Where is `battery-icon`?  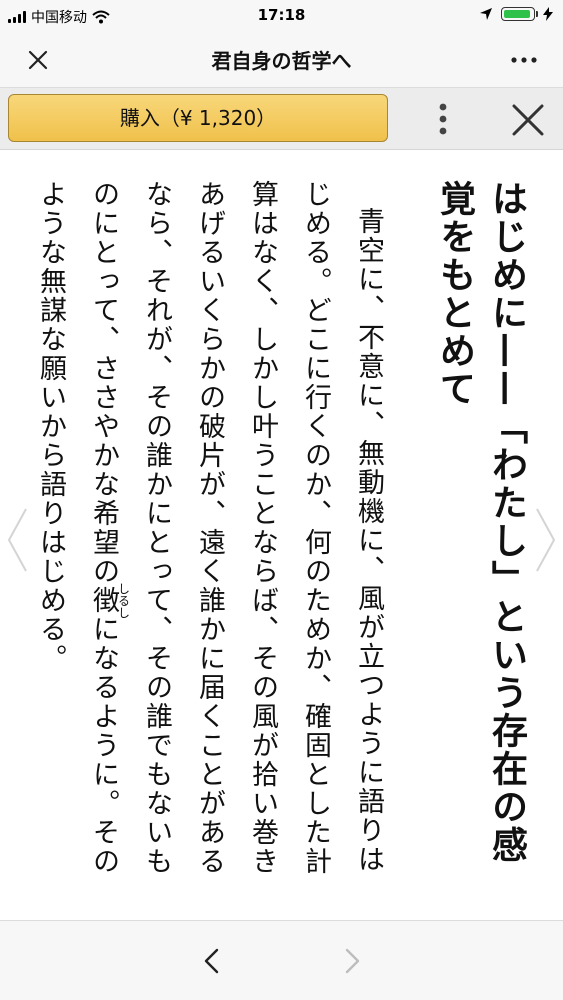
battery-icon is located at coordinates (519, 14).